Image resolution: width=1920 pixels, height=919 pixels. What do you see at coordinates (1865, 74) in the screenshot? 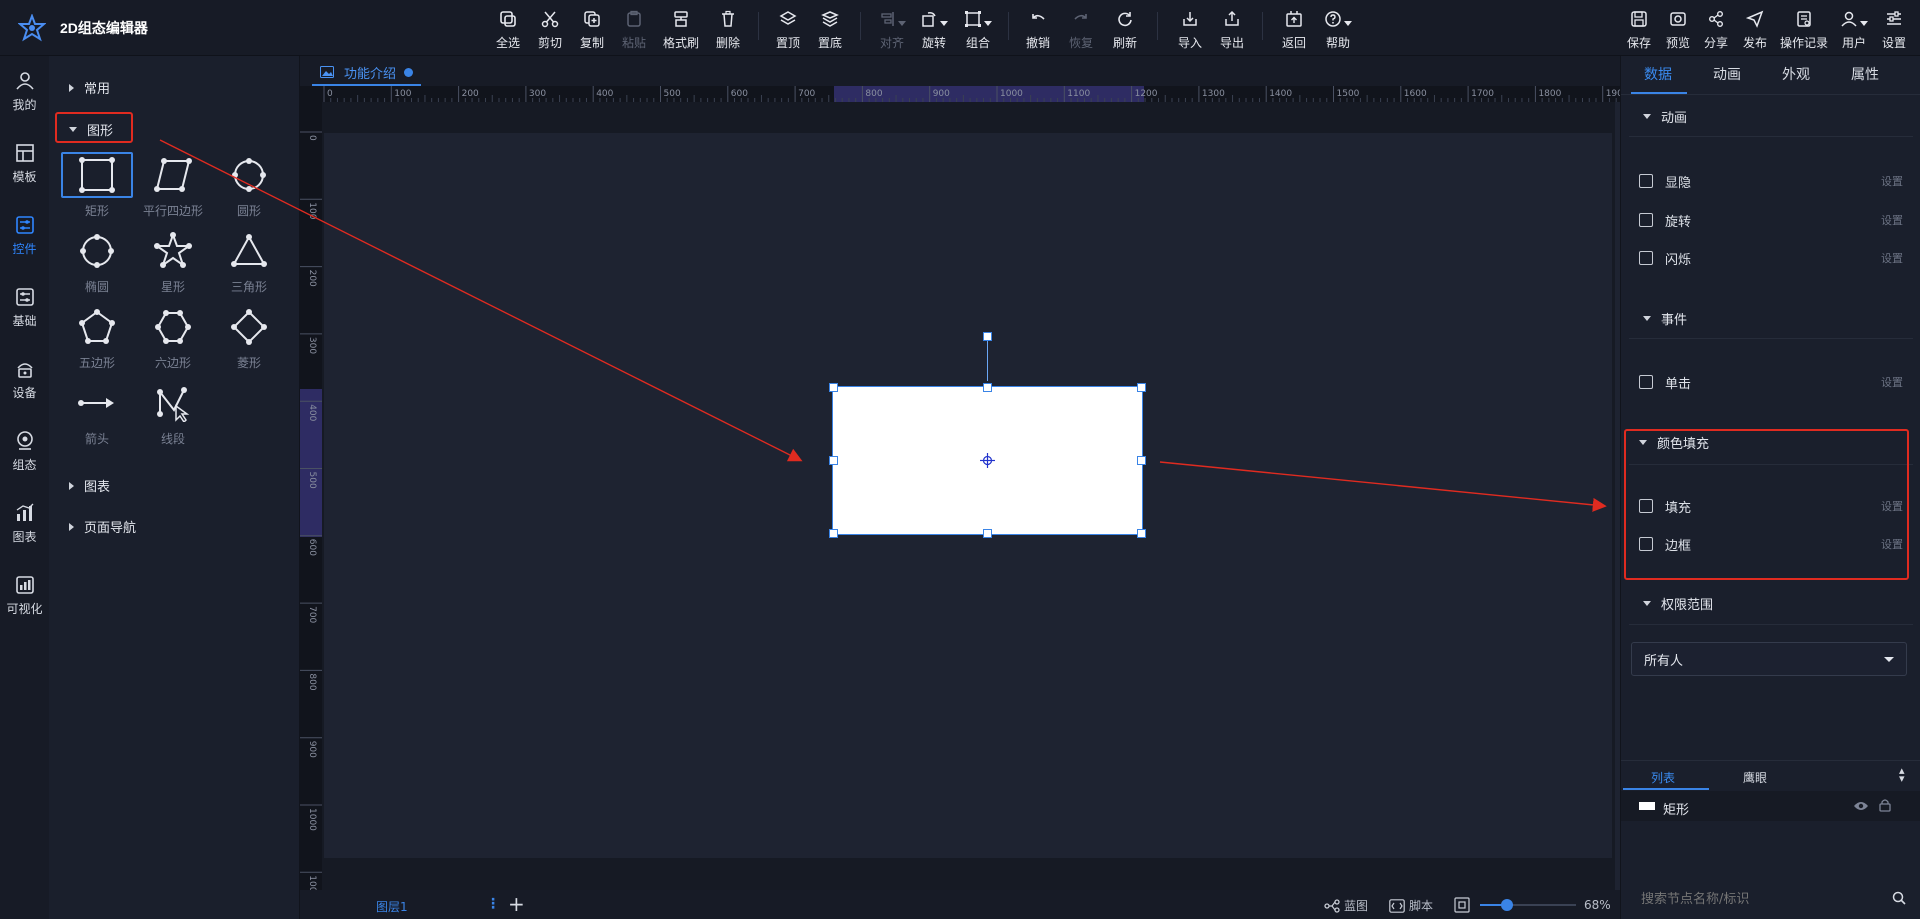
I see `tab-properties: 属性` at bounding box center [1865, 74].